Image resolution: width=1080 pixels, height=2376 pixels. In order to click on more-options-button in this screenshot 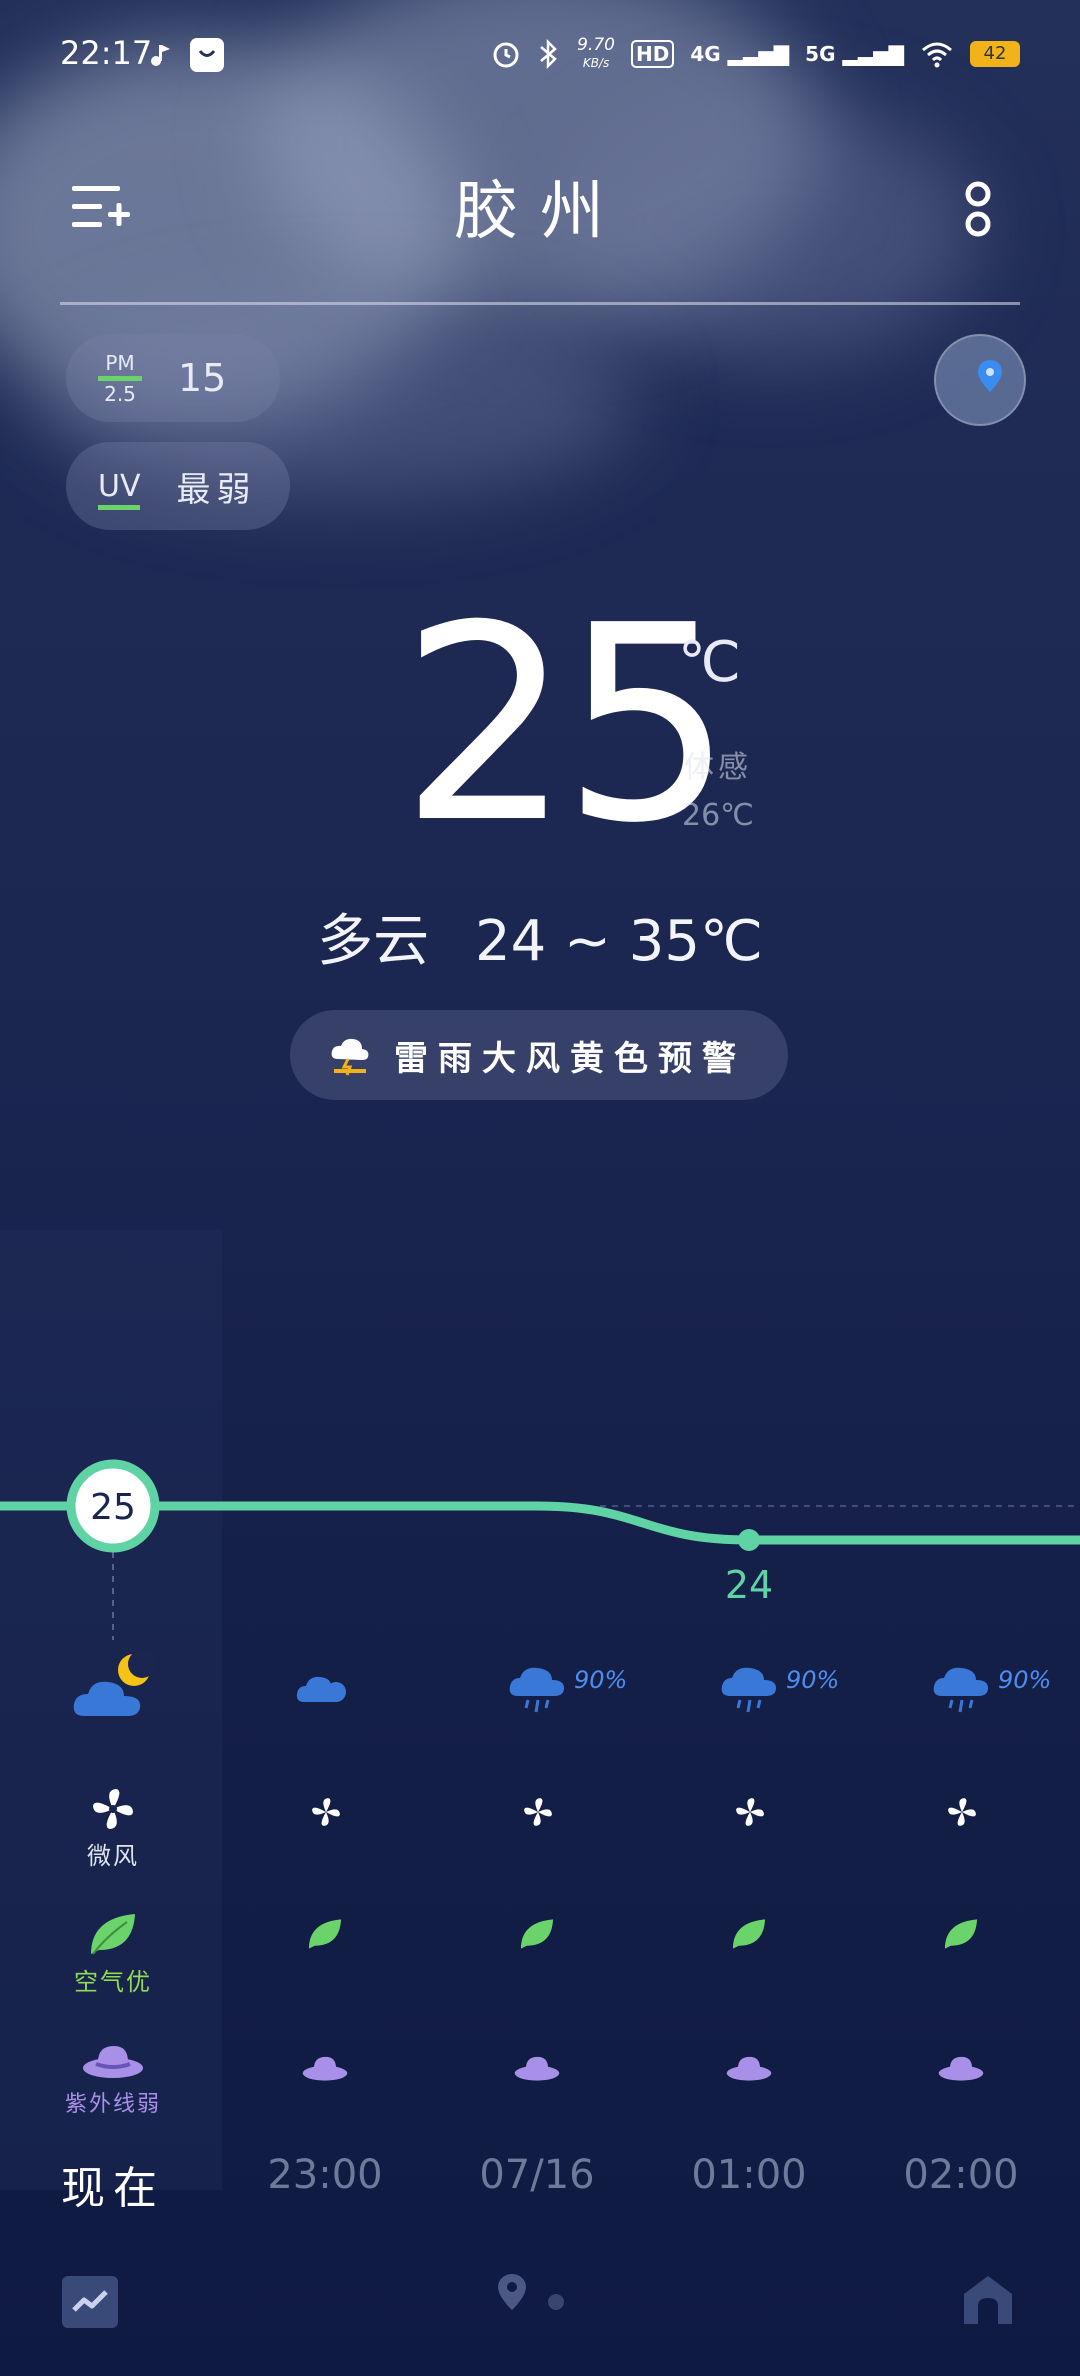, I will do `click(978, 210)`.